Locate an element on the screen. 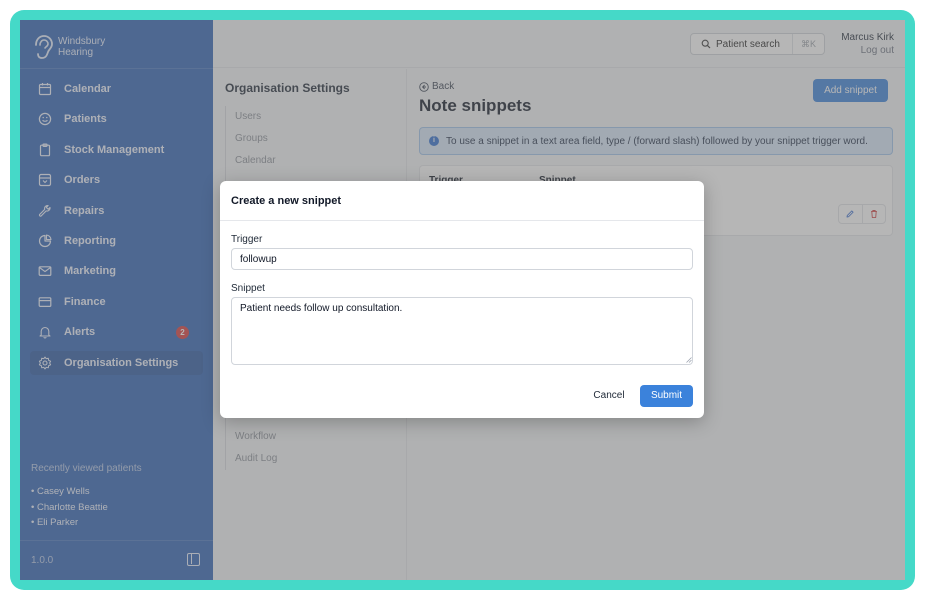 The image size is (925, 600). snippet-textarea: Patient needs follow up consultation. is located at coordinates (462, 331).